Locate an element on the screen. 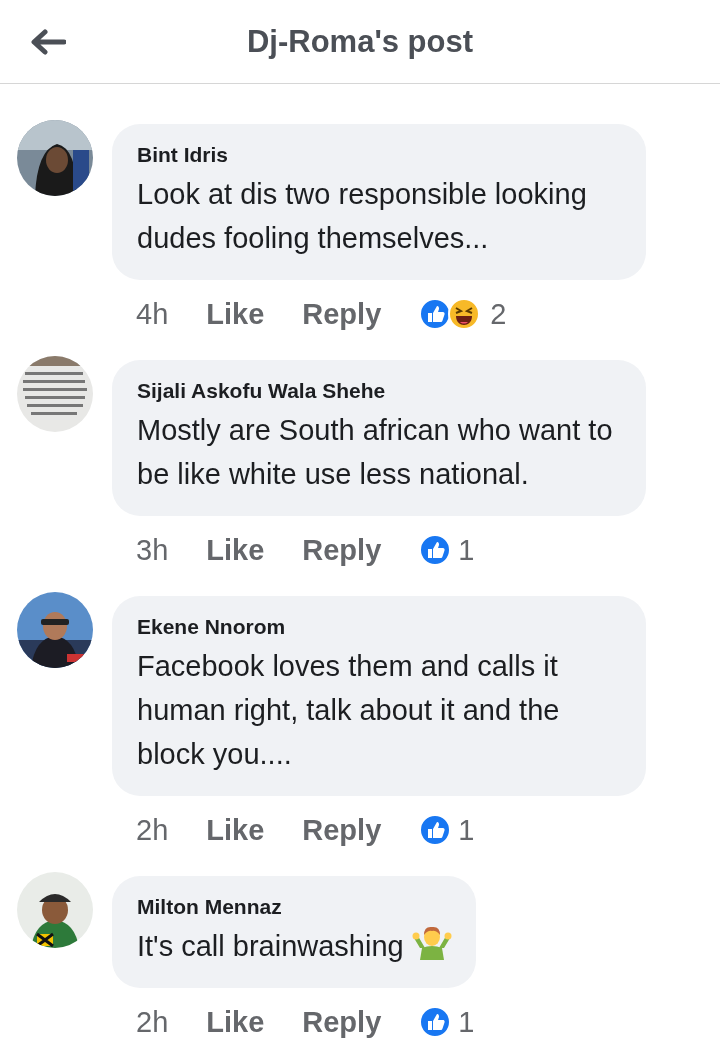 The image size is (720, 1060). shrugging-figure-icon is located at coordinates (431, 942).